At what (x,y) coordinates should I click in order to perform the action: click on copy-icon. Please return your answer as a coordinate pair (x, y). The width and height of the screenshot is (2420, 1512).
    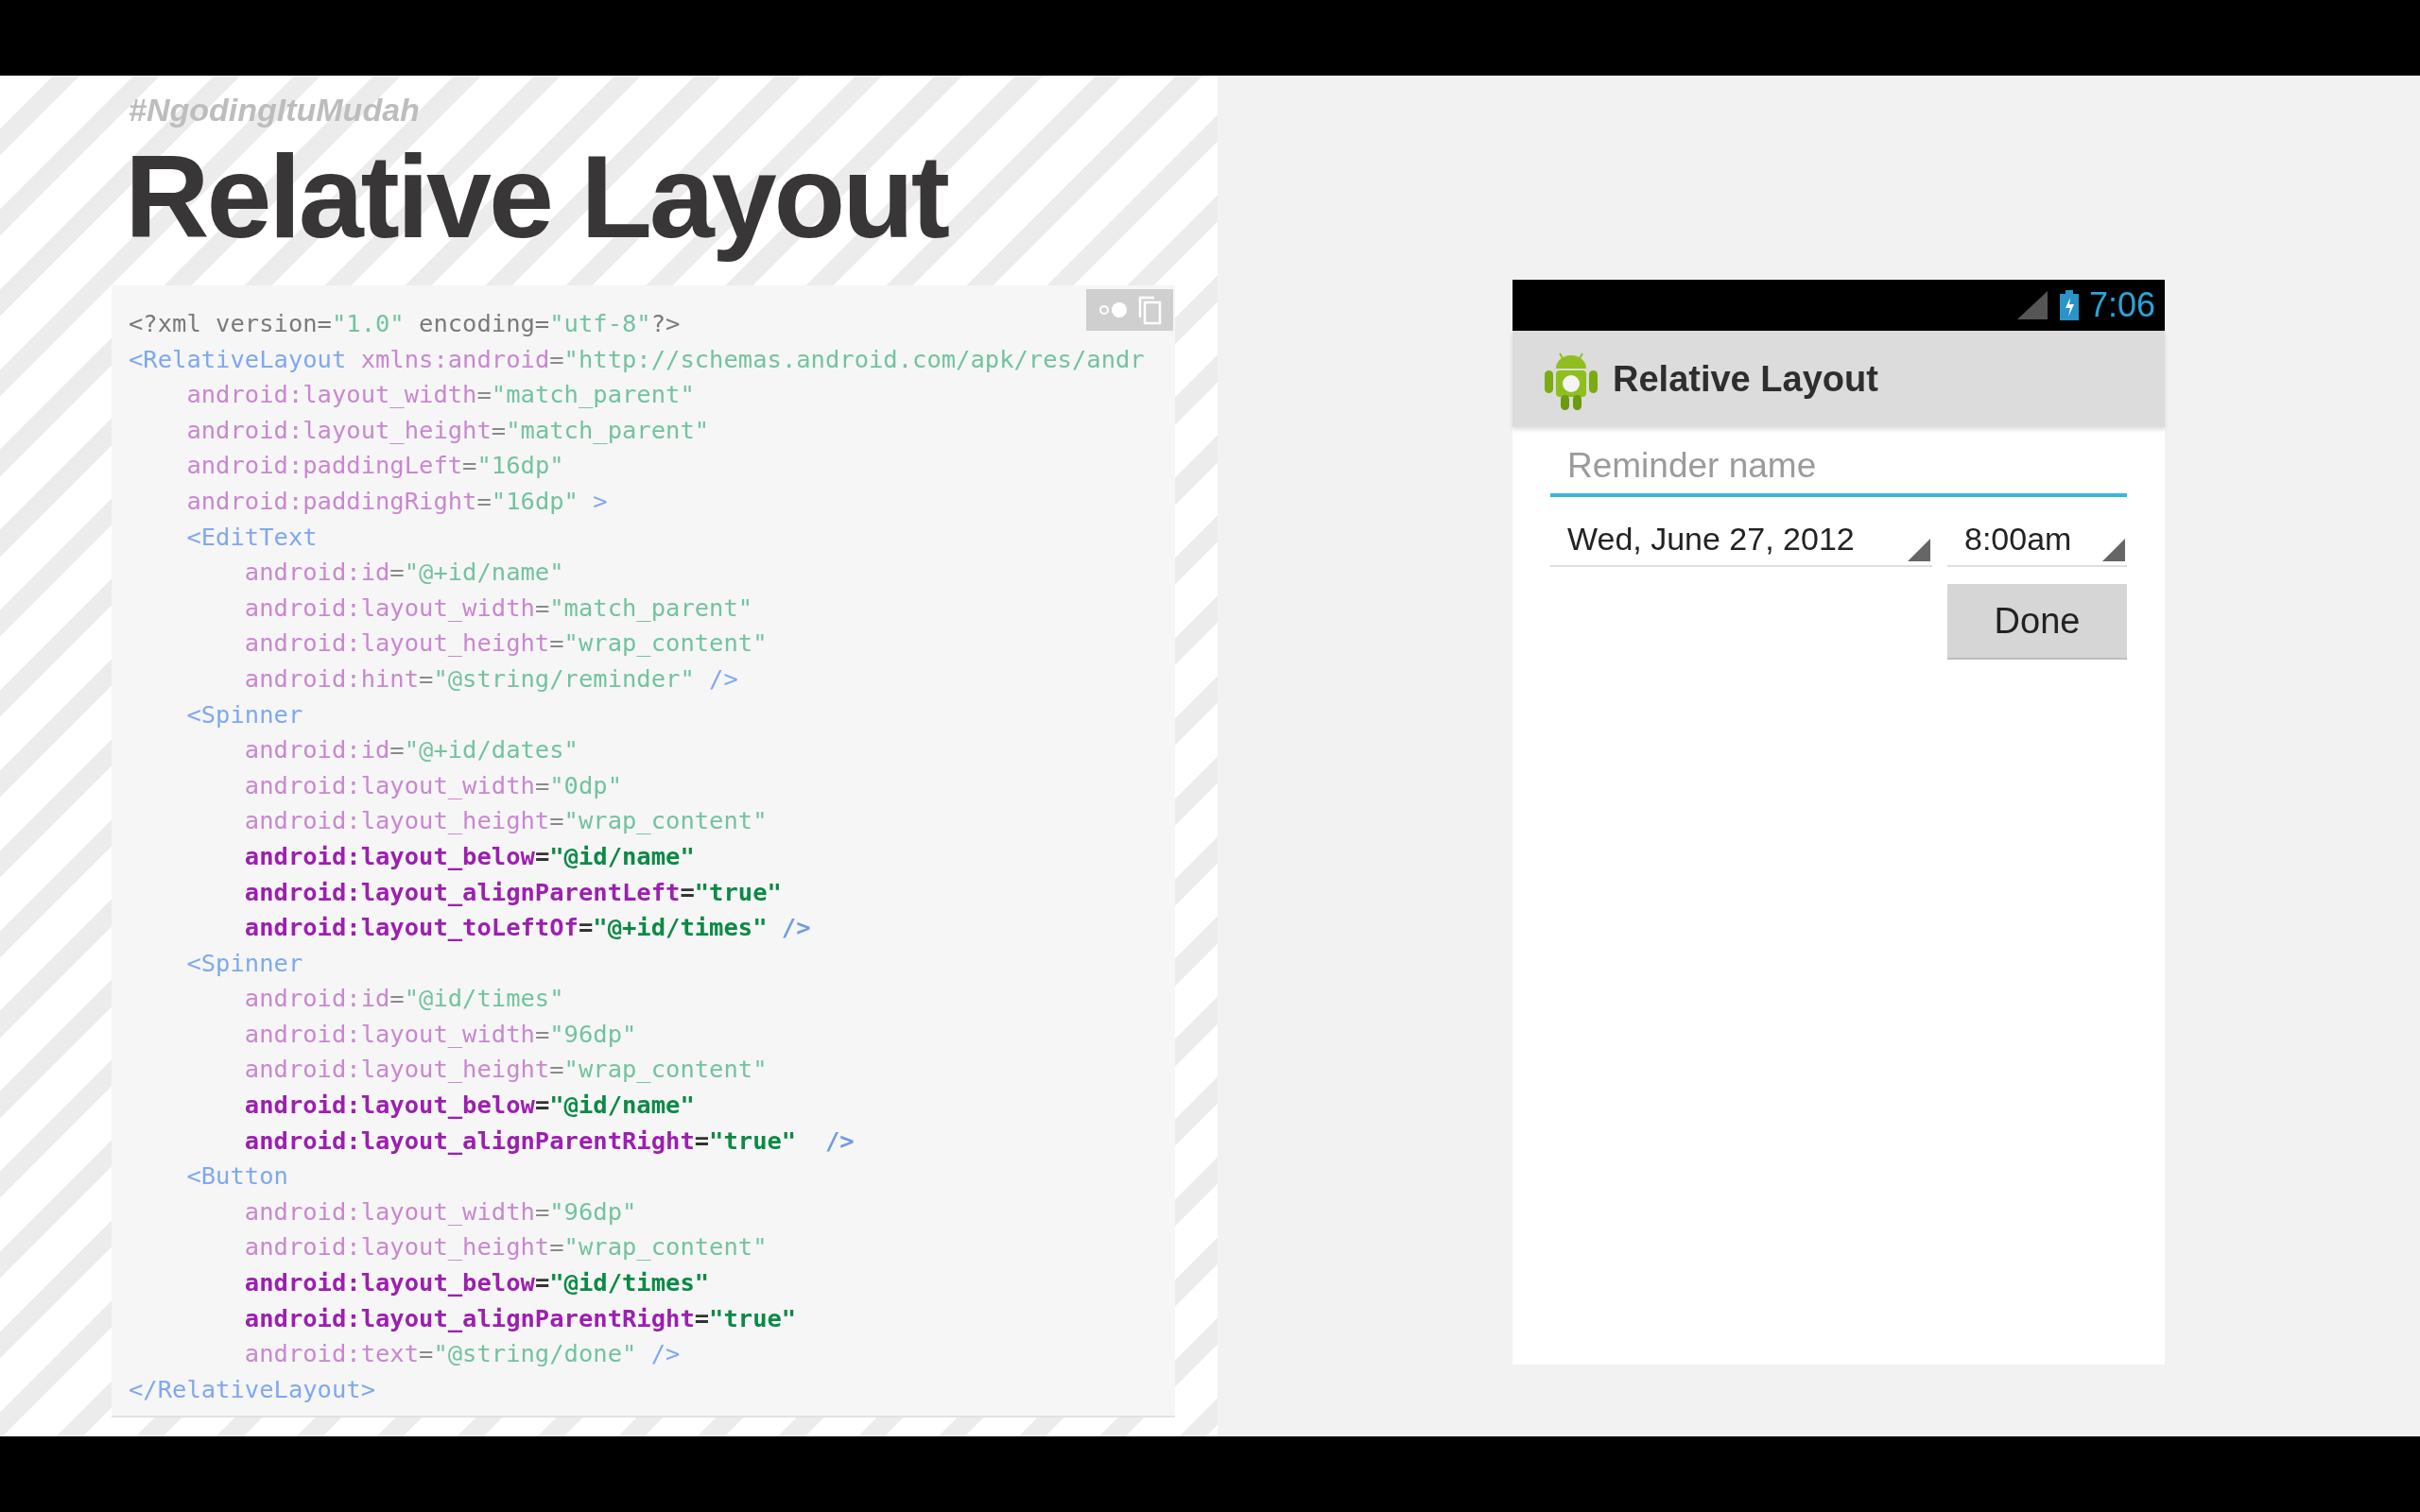
    Looking at the image, I should click on (1149, 310).